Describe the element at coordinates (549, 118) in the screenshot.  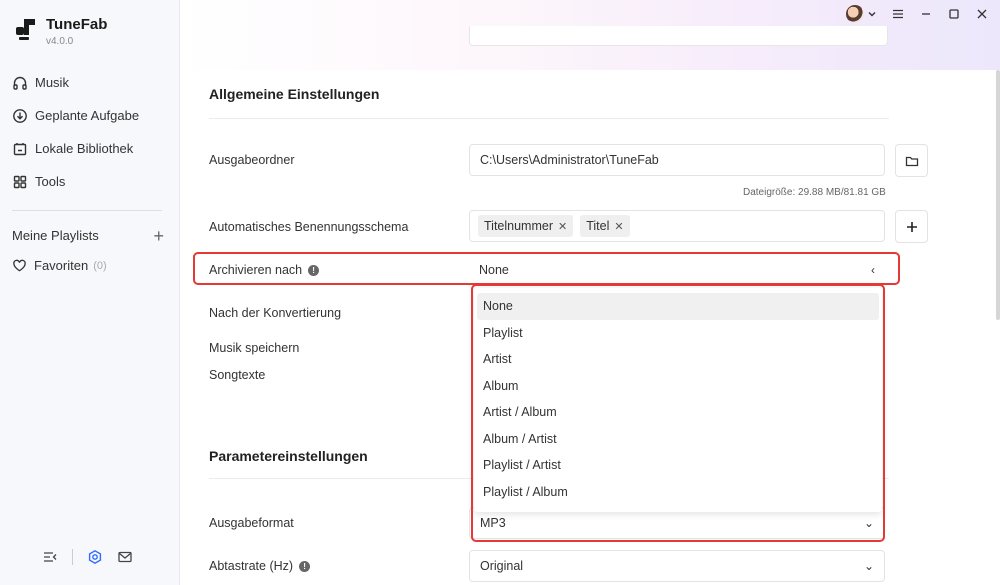
I see `section-divider` at that location.